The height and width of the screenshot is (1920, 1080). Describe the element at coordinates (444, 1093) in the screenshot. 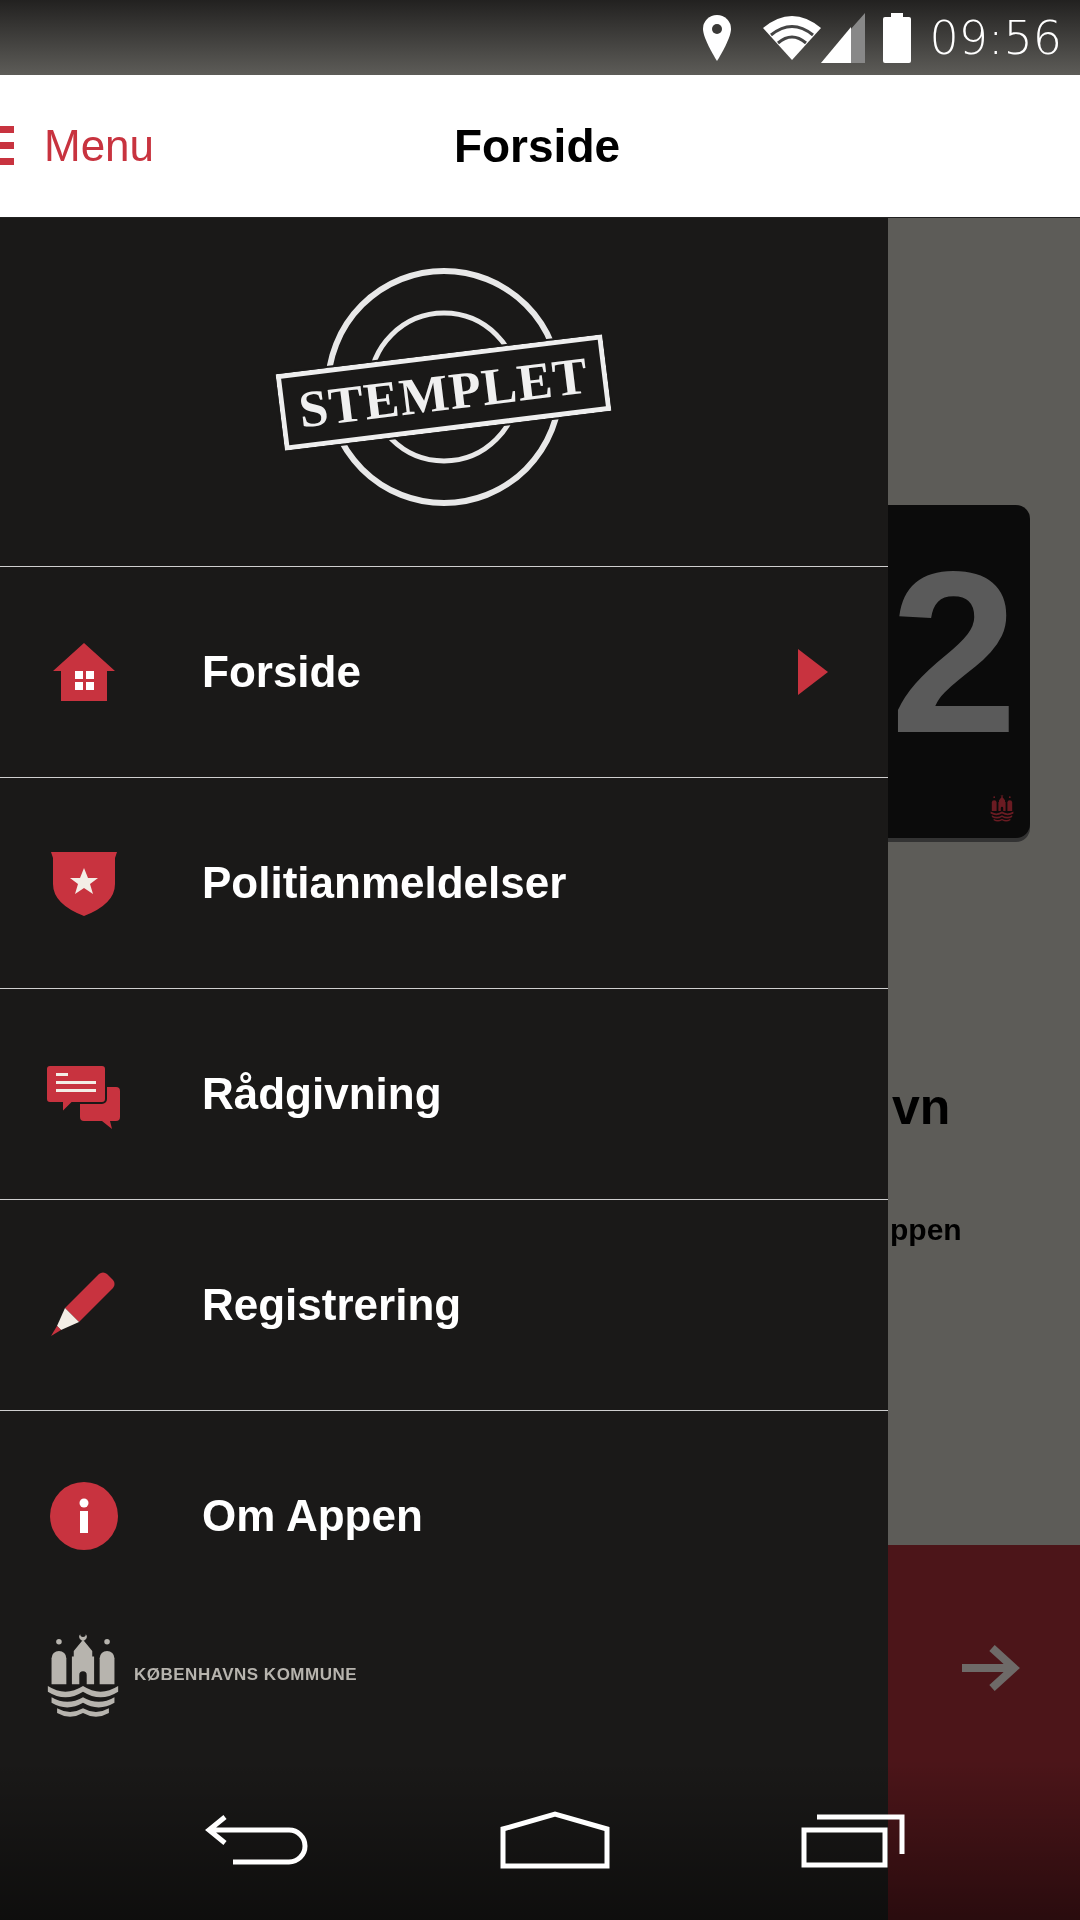

I see `menu-item: Rådgivning` at that location.